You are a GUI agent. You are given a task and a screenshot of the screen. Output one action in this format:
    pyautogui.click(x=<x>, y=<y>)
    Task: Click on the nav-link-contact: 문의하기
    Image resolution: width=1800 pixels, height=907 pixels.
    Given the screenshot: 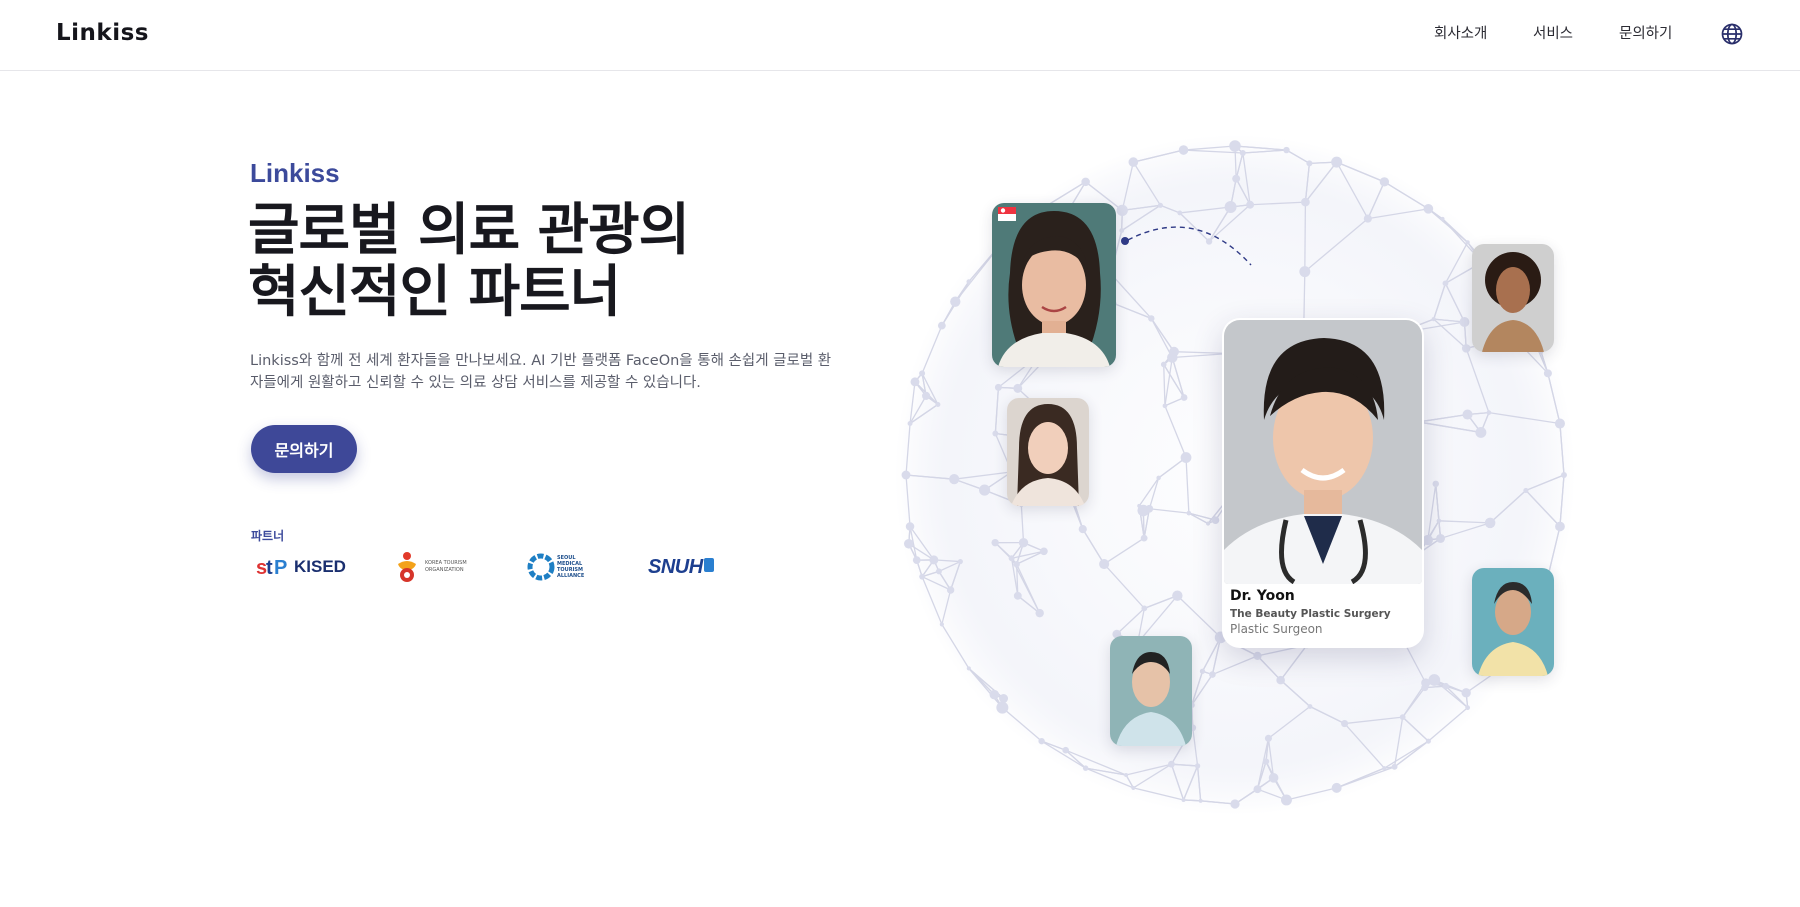 What is the action you would take?
    pyautogui.click(x=1645, y=32)
    